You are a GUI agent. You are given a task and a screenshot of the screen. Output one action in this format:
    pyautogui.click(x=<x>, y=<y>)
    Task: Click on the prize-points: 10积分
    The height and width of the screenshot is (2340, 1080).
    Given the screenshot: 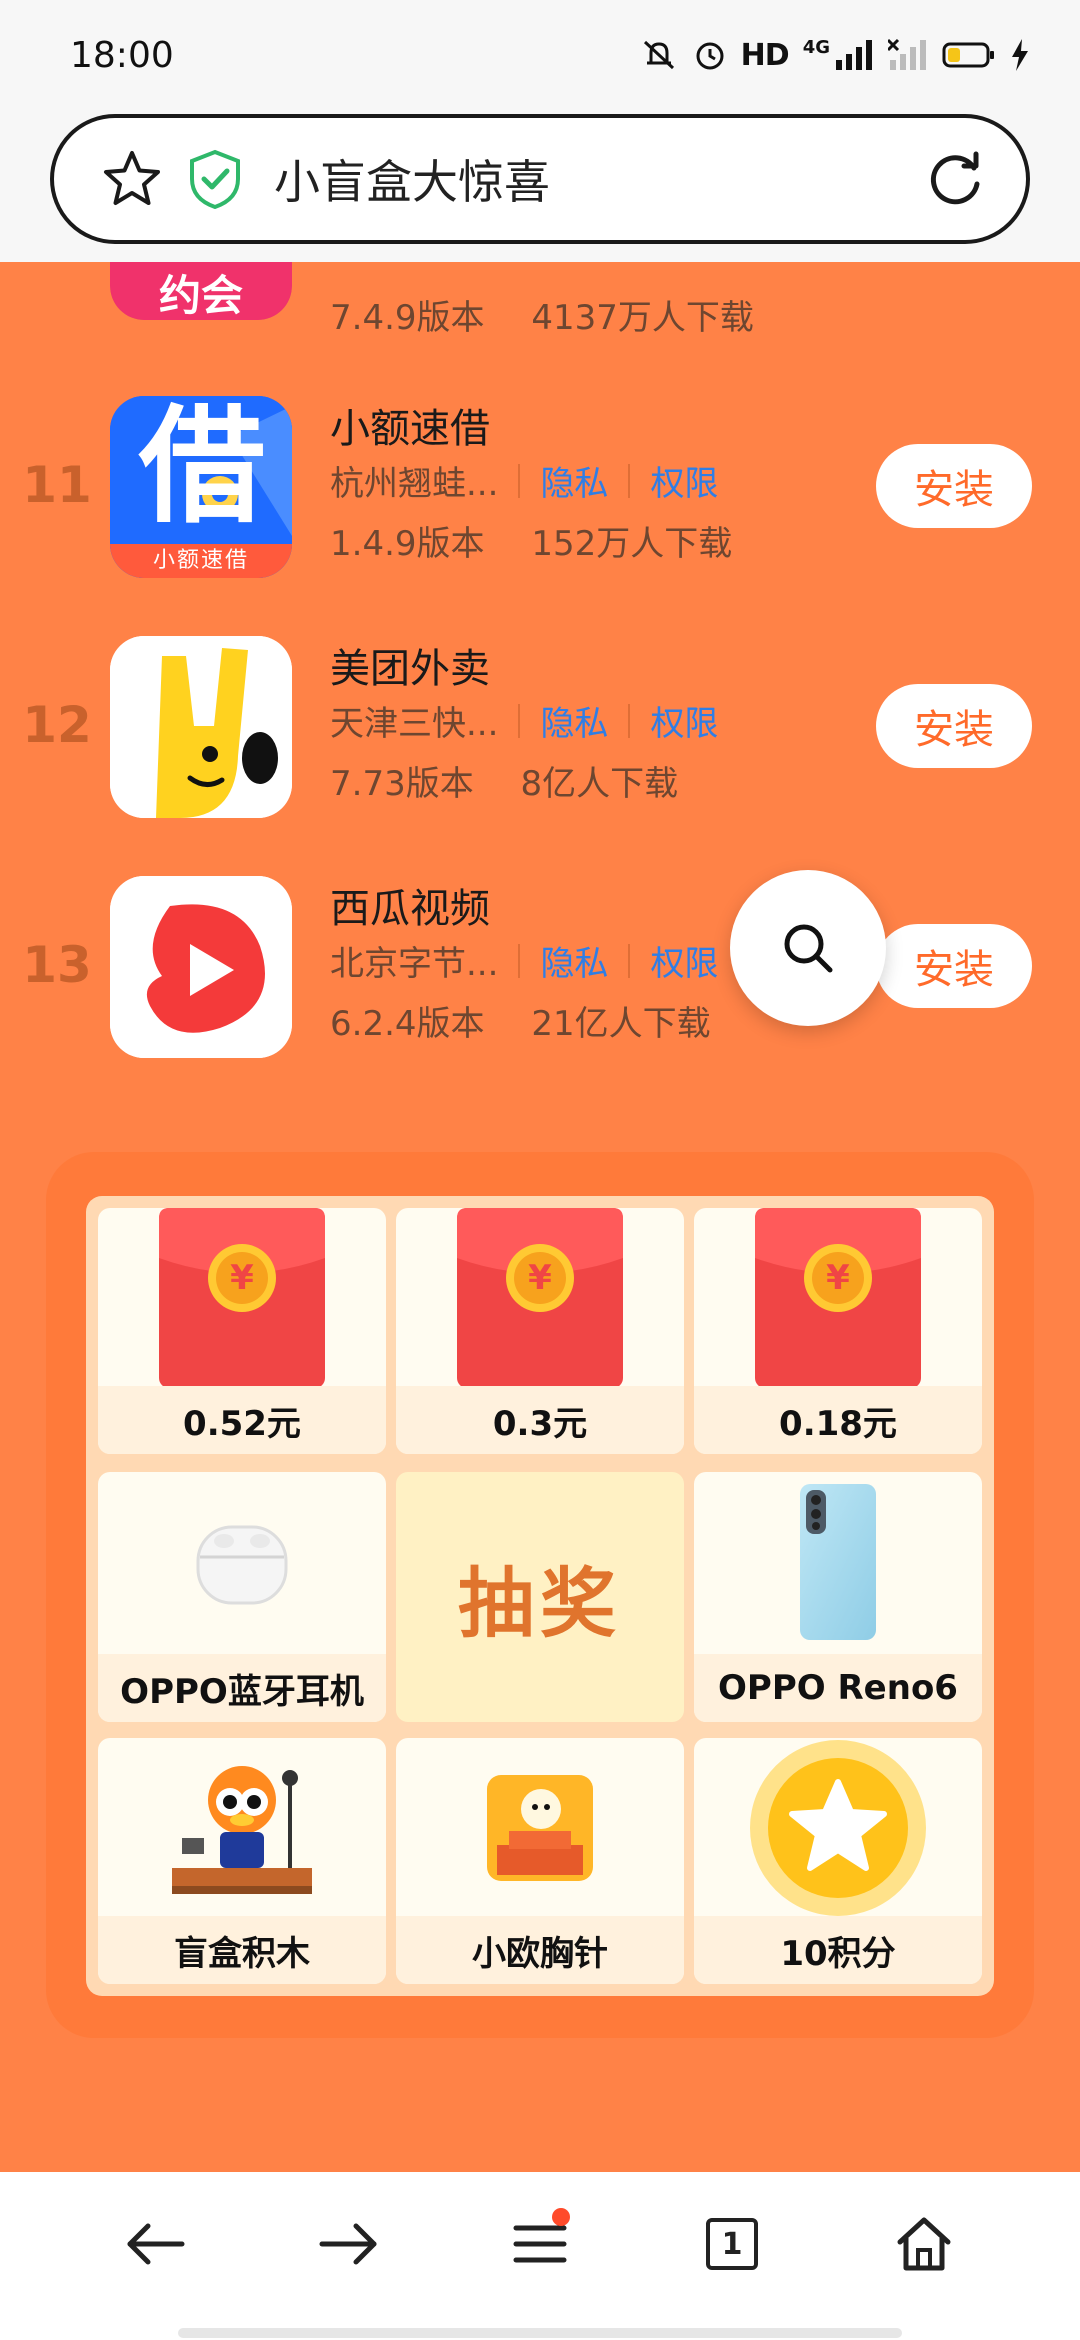 What is the action you would take?
    pyautogui.click(x=838, y=1861)
    